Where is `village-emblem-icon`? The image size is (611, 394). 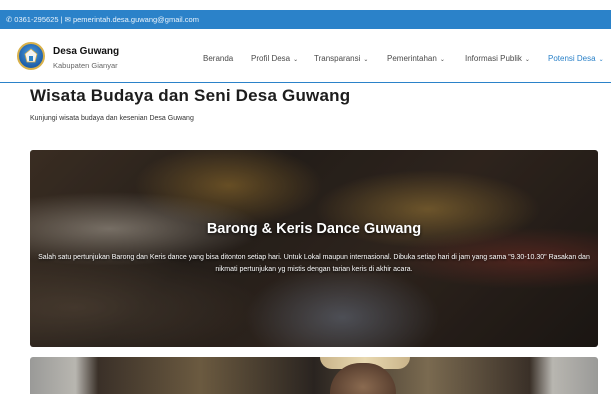 village-emblem-icon is located at coordinates (31, 56).